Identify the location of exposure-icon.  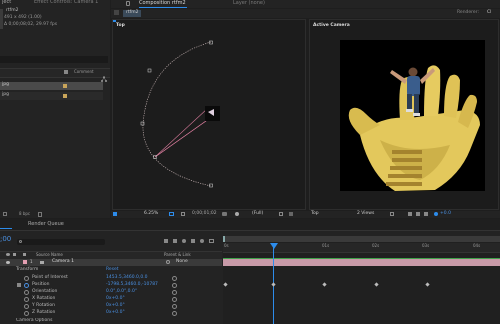
(436, 214).